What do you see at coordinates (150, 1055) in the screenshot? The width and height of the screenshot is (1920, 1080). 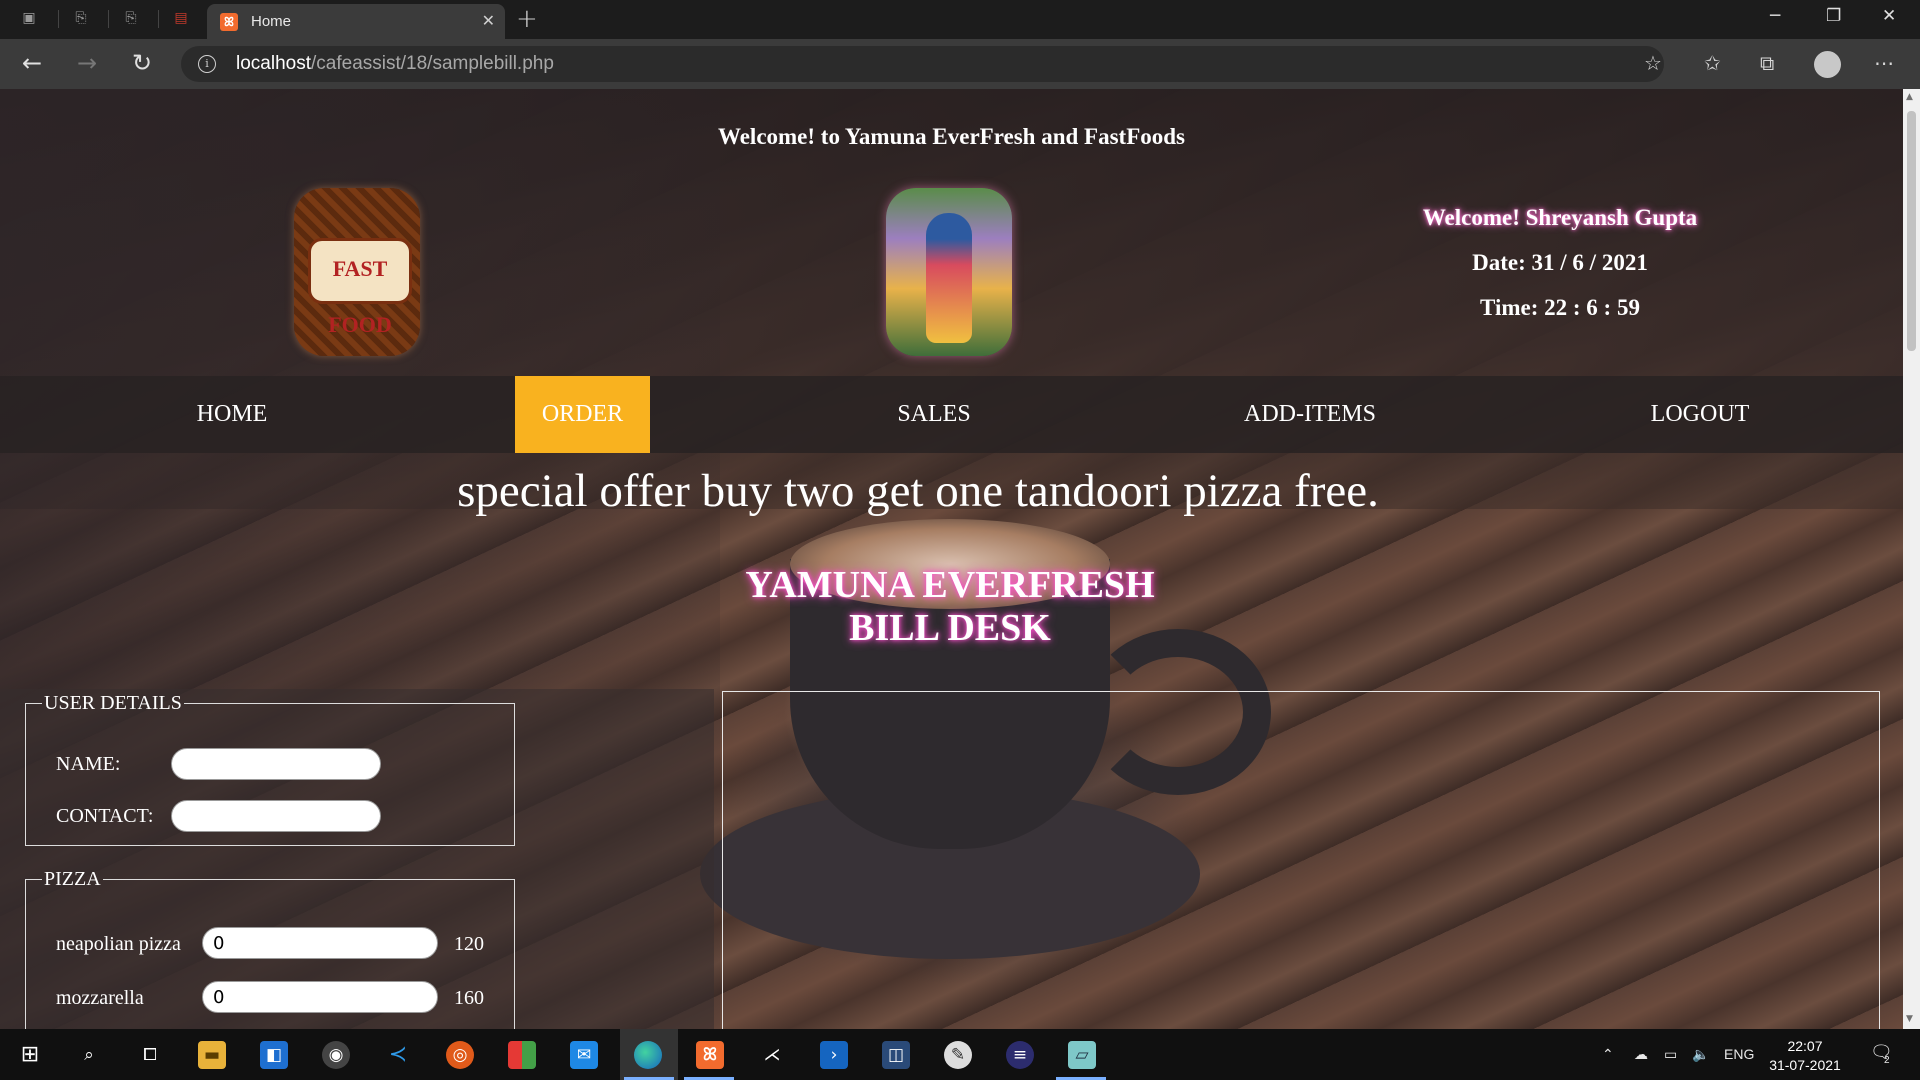 I see `task-view-icon: ⧠` at bounding box center [150, 1055].